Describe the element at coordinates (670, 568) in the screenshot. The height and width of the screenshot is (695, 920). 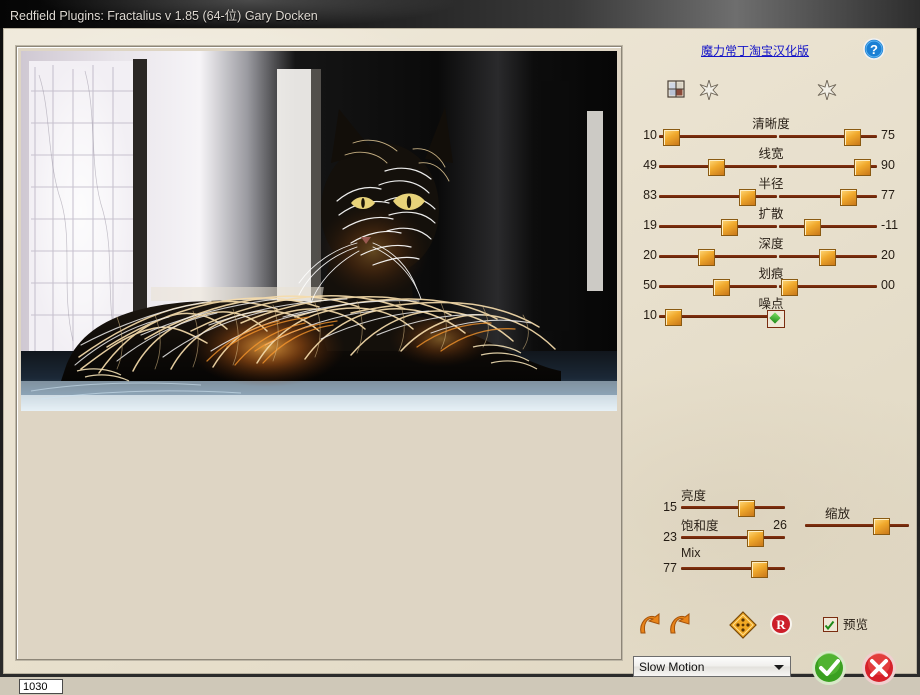
I see `bottom-slider-value: 77` at that location.